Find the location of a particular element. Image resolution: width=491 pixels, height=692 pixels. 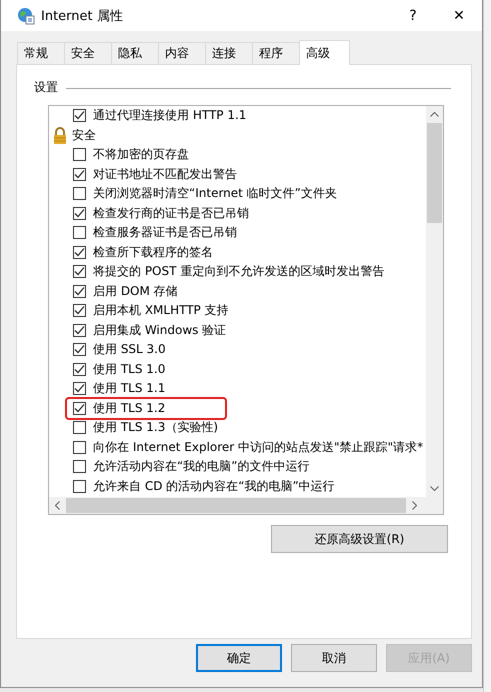

group-label: 设置 is located at coordinates (46, 87).